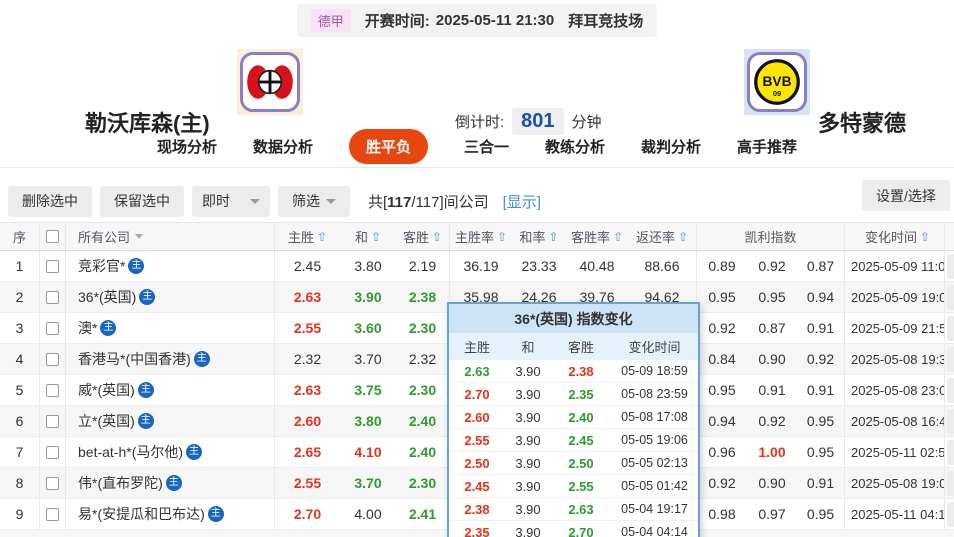  What do you see at coordinates (538, 121) in the screenshot?
I see `countdown-value: 801` at bounding box center [538, 121].